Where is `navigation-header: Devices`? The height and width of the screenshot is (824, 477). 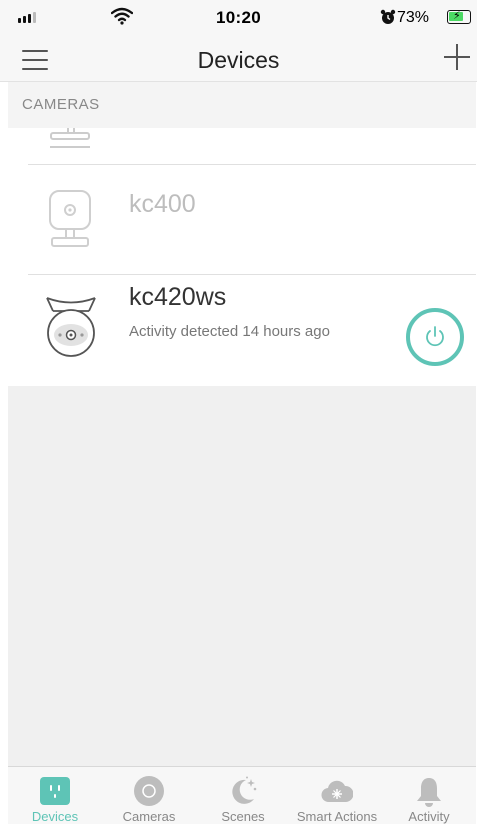 navigation-header: Devices is located at coordinates (238, 60).